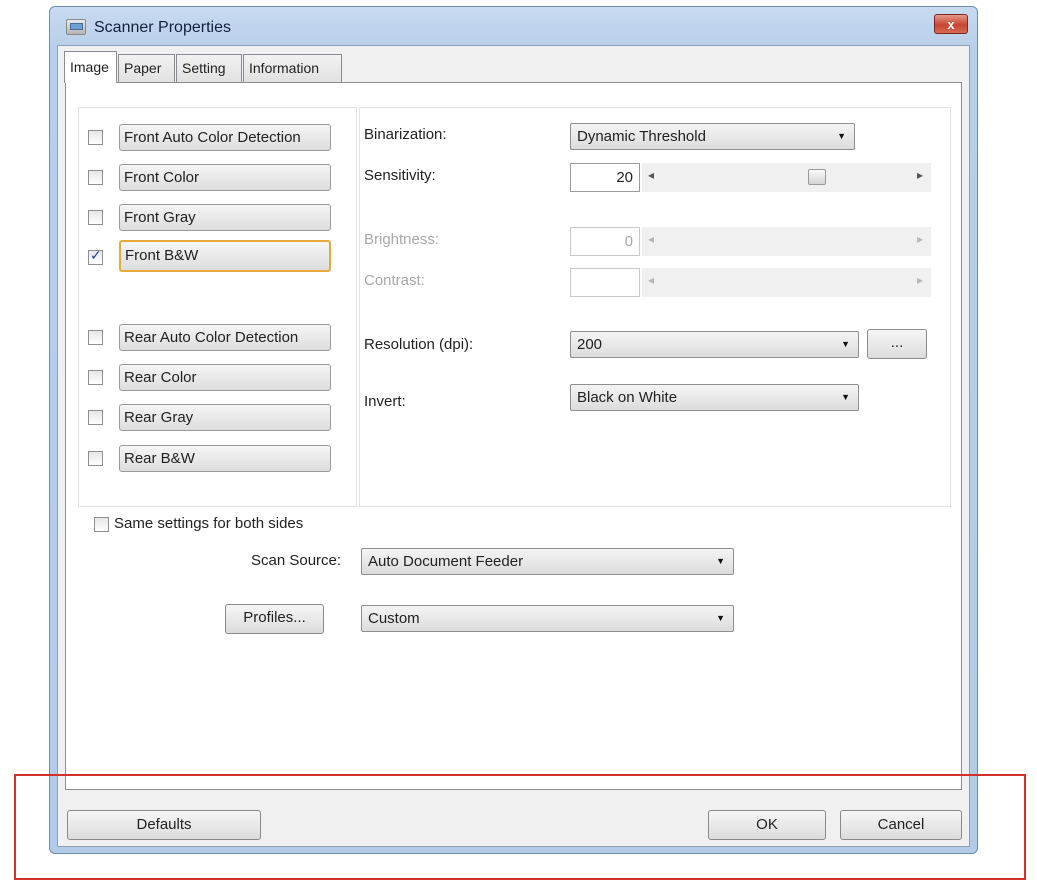 The height and width of the screenshot is (884, 1037). Describe the element at coordinates (225, 337) in the screenshot. I see `rear-auto-color-button: Rear Auto Color Detection` at that location.